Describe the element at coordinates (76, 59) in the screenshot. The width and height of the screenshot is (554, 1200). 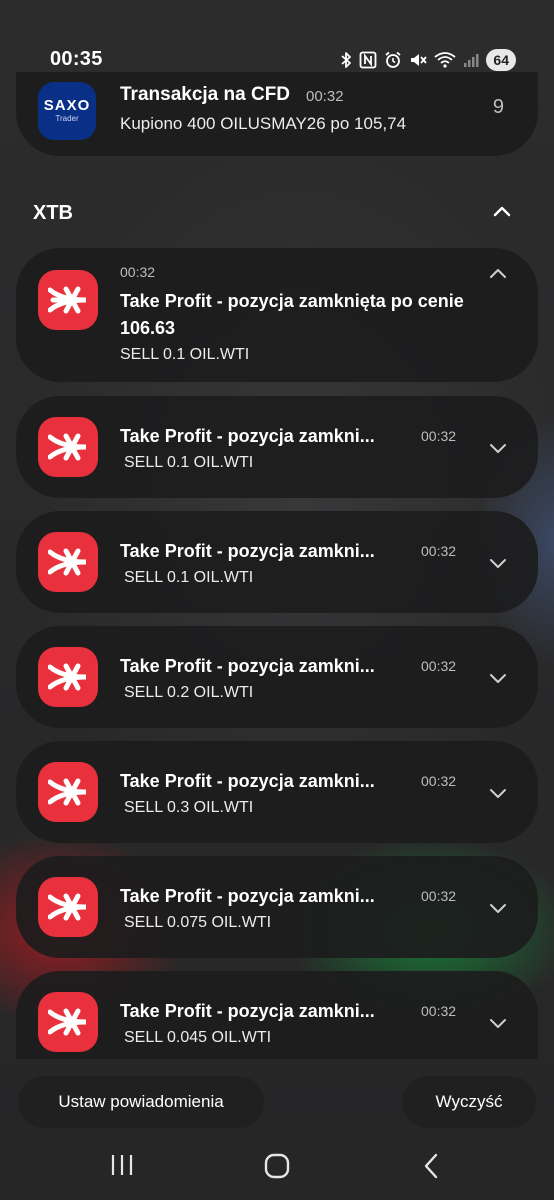
I see `status-time: 00:35` at that location.